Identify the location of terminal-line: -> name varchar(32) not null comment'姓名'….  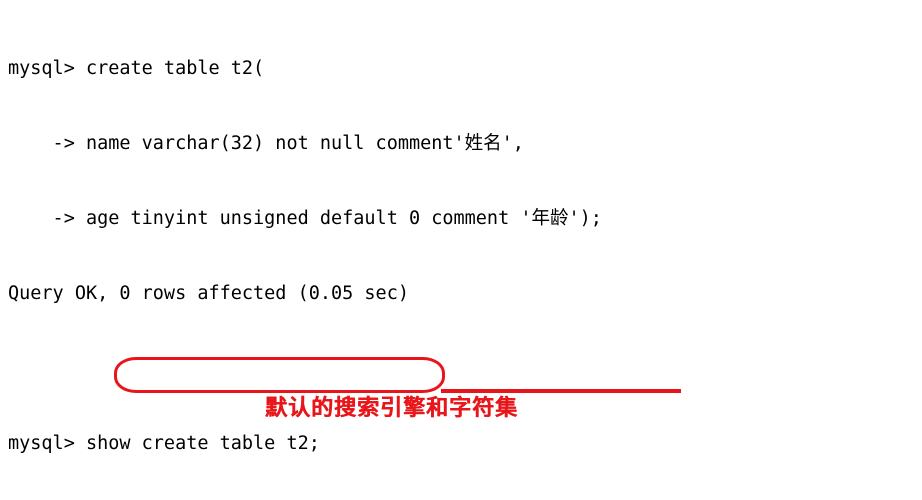
(266, 143).